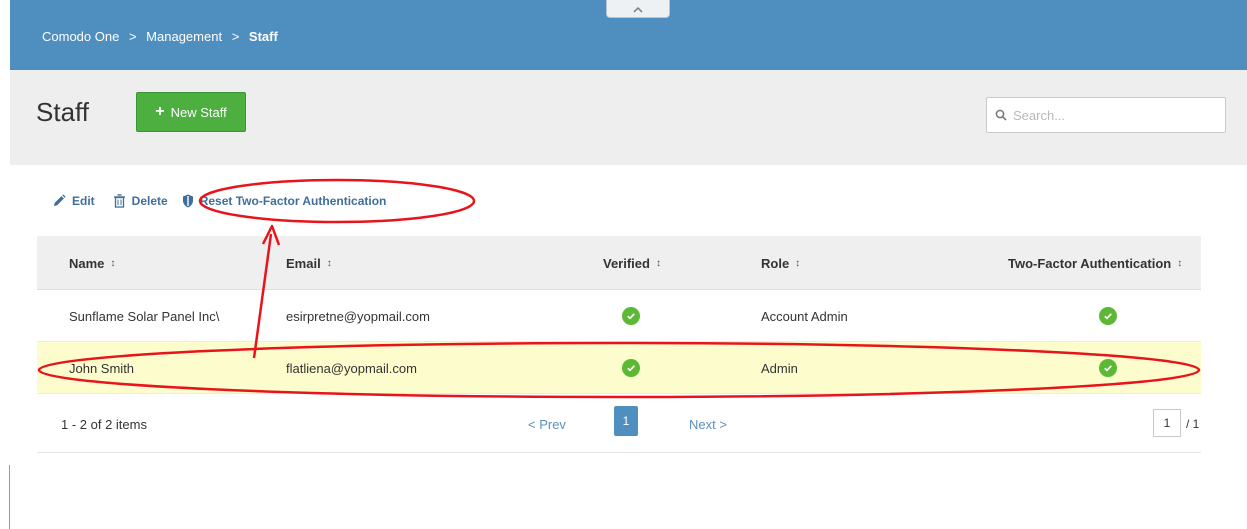 The height and width of the screenshot is (529, 1247). What do you see at coordinates (80, 36) in the screenshot?
I see `breadcrumb-item-comodo-one: Comodo One` at bounding box center [80, 36].